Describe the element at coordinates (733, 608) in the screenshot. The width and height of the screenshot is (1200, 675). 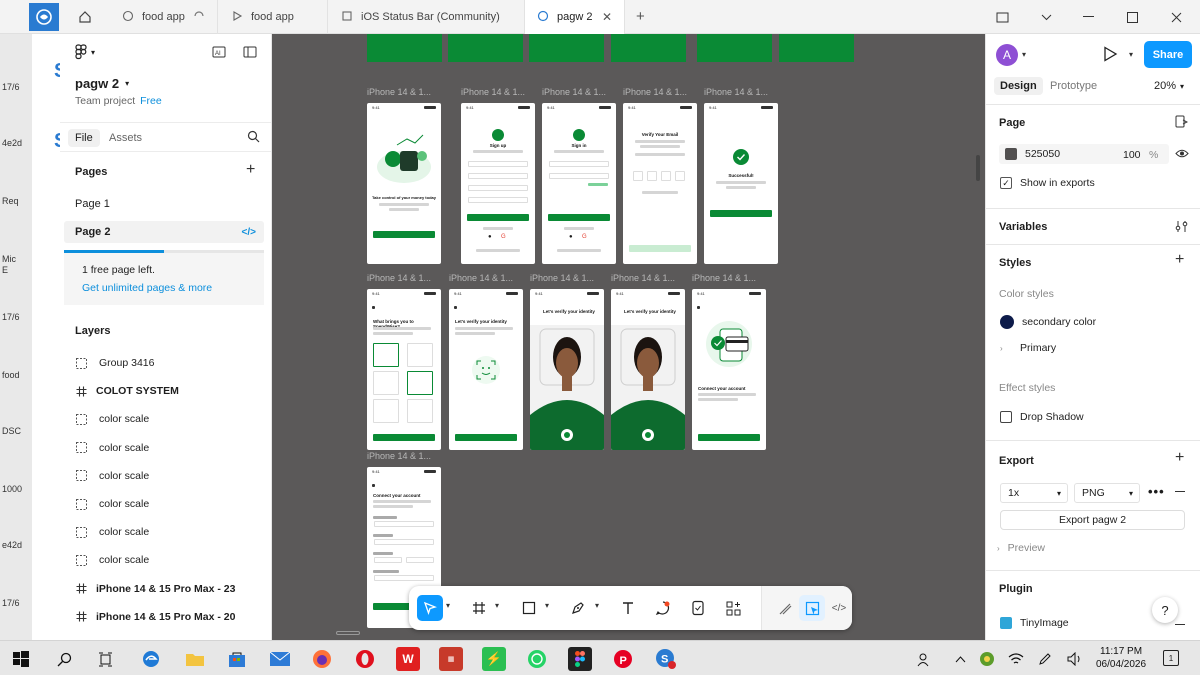
I see `components-tool-icon` at that location.